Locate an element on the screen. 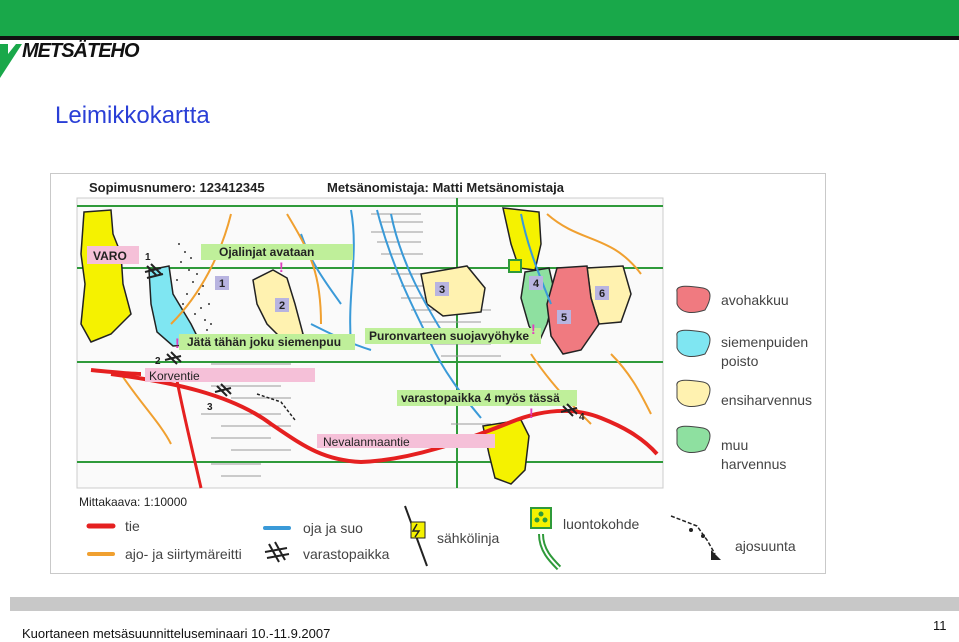 This screenshot has height=642, width=959. korventie-label: Korventie is located at coordinates (174, 376).